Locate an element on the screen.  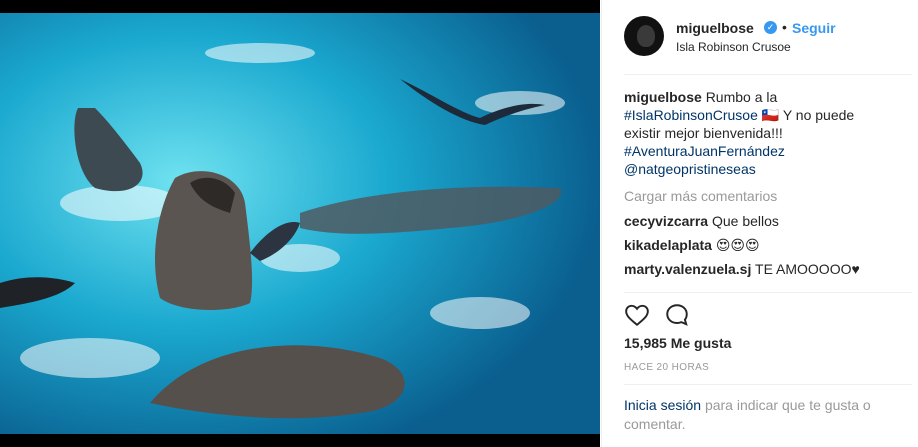
comment-row: marty.valenzuela.sj TE AMOOOOO♥ is located at coordinates (759, 269).